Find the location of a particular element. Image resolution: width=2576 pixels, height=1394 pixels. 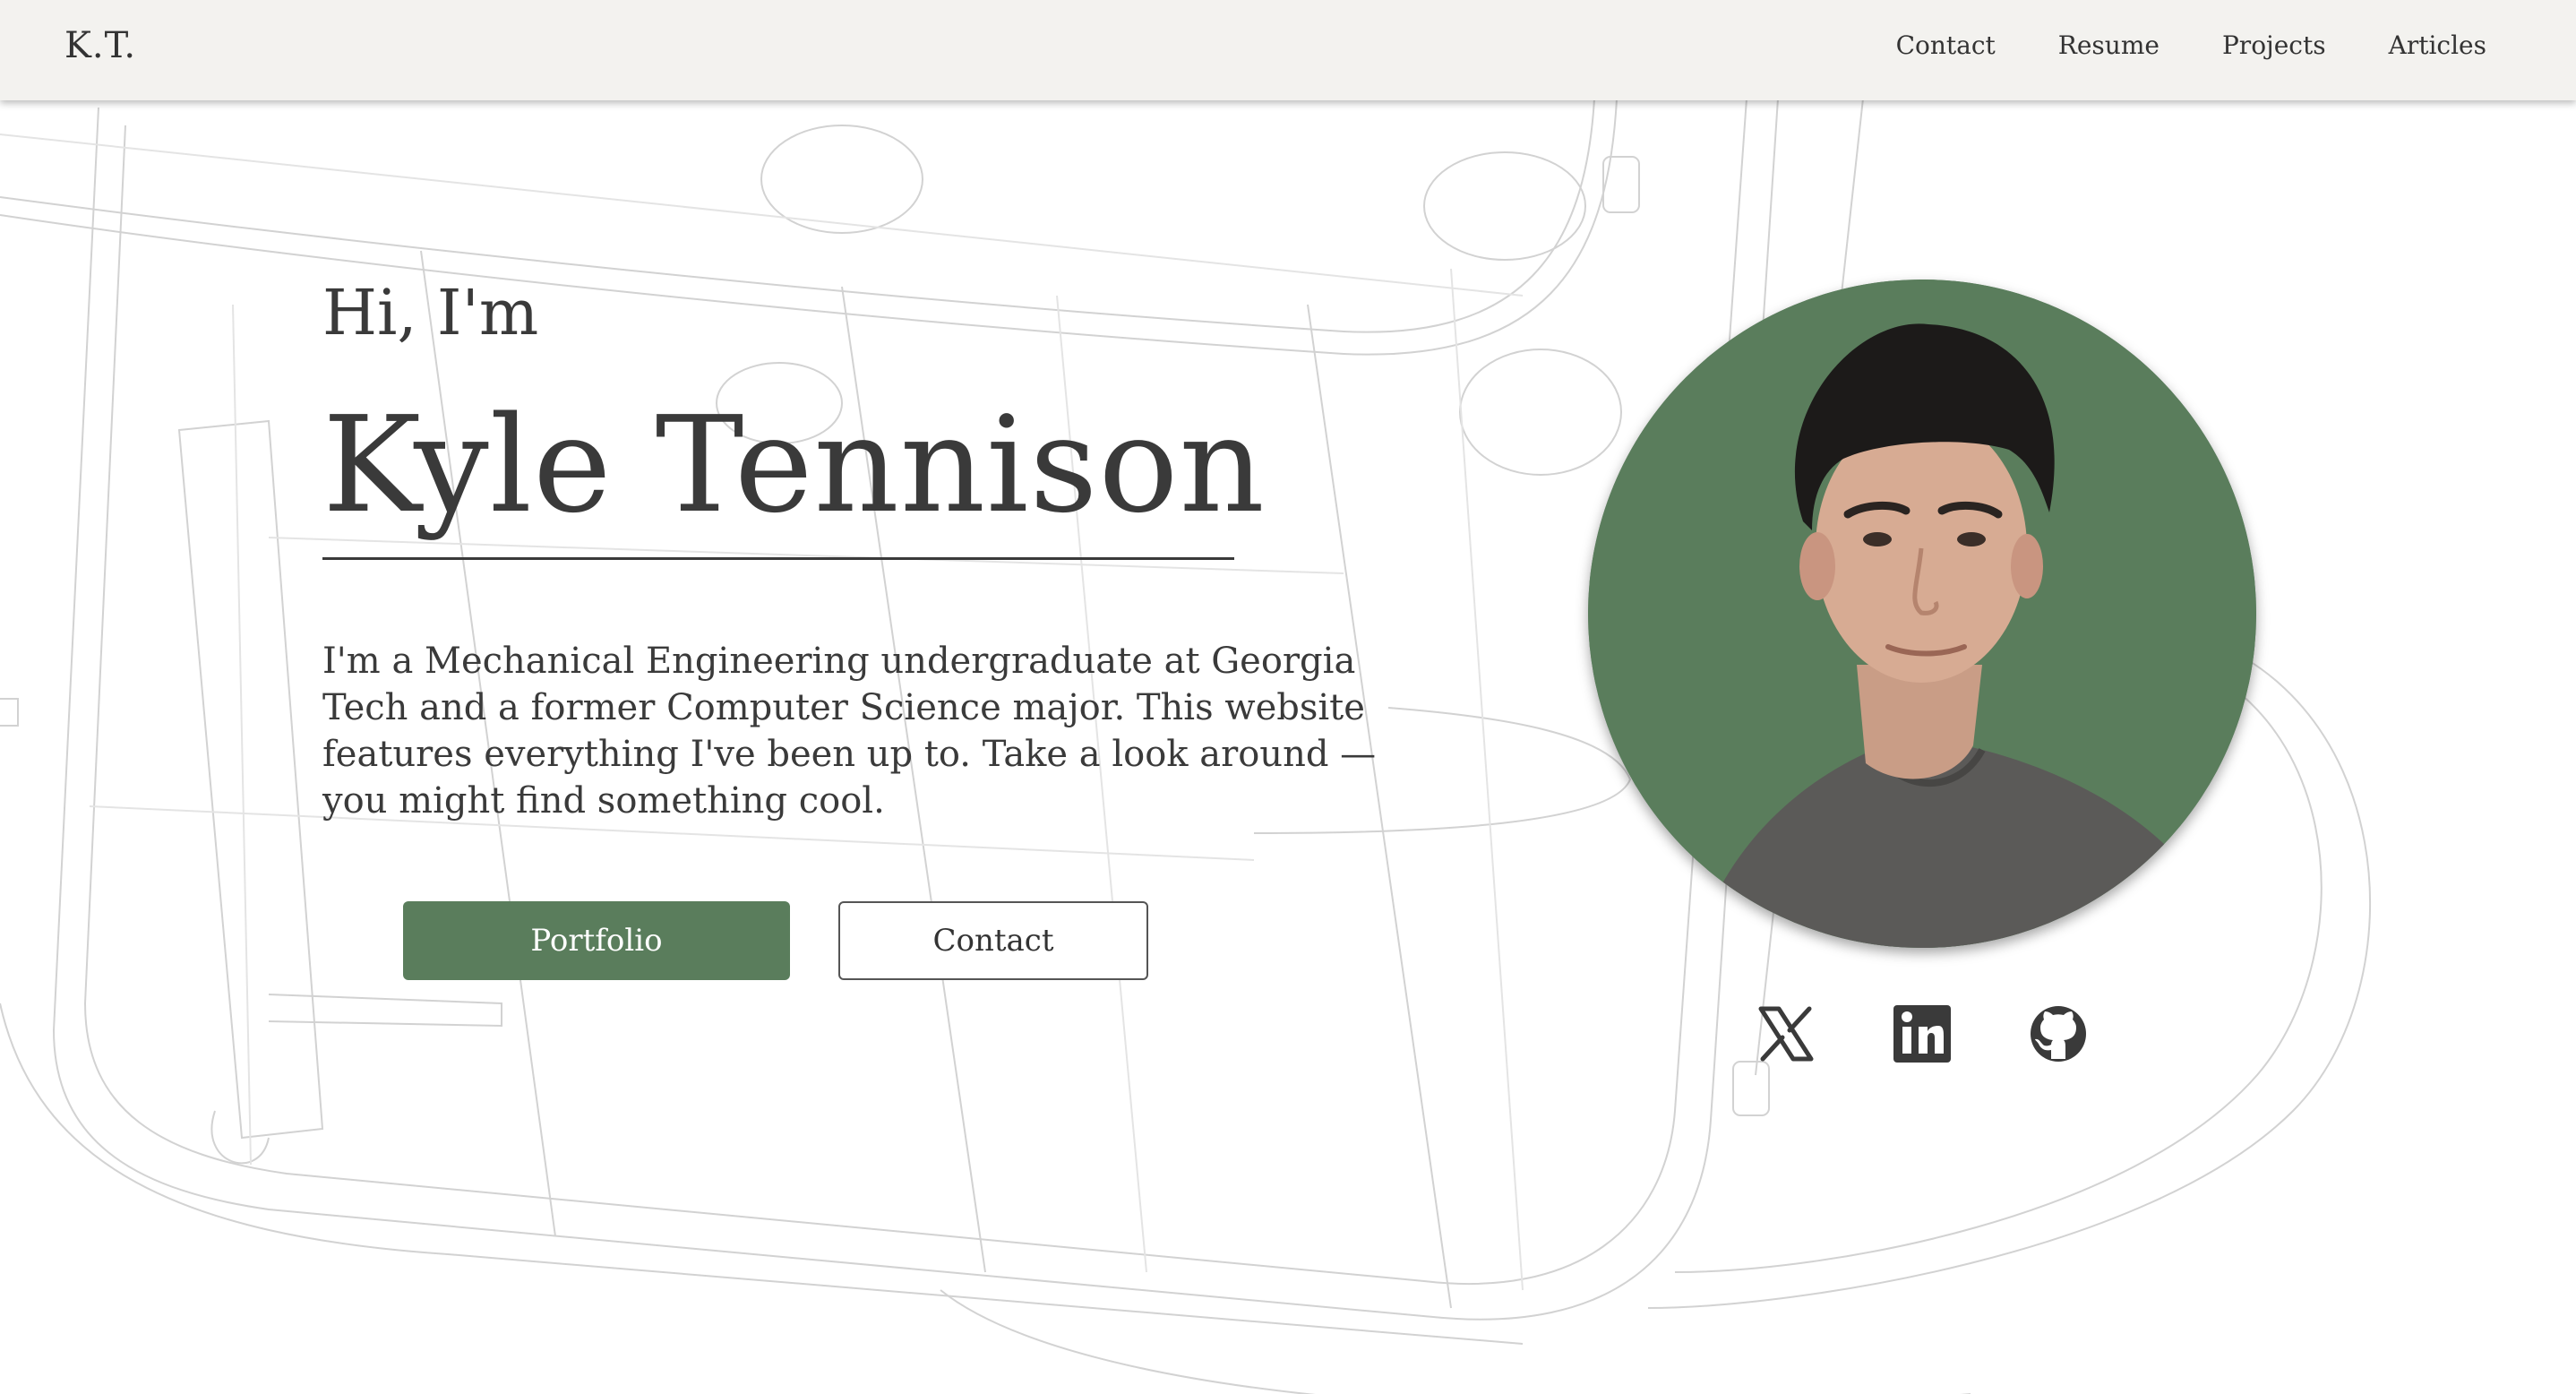

github-icon is located at coordinates (2058, 1033).